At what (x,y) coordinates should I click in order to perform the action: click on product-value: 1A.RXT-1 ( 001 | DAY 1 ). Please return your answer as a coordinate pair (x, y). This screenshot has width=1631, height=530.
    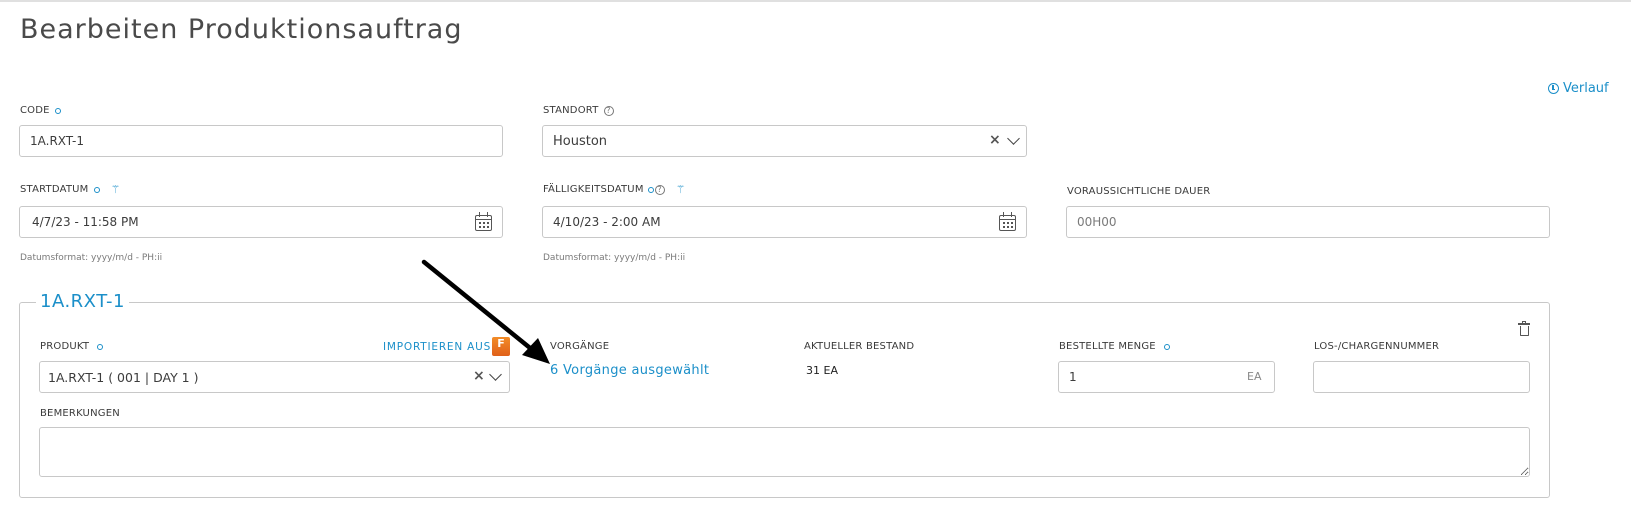
    Looking at the image, I should click on (123, 377).